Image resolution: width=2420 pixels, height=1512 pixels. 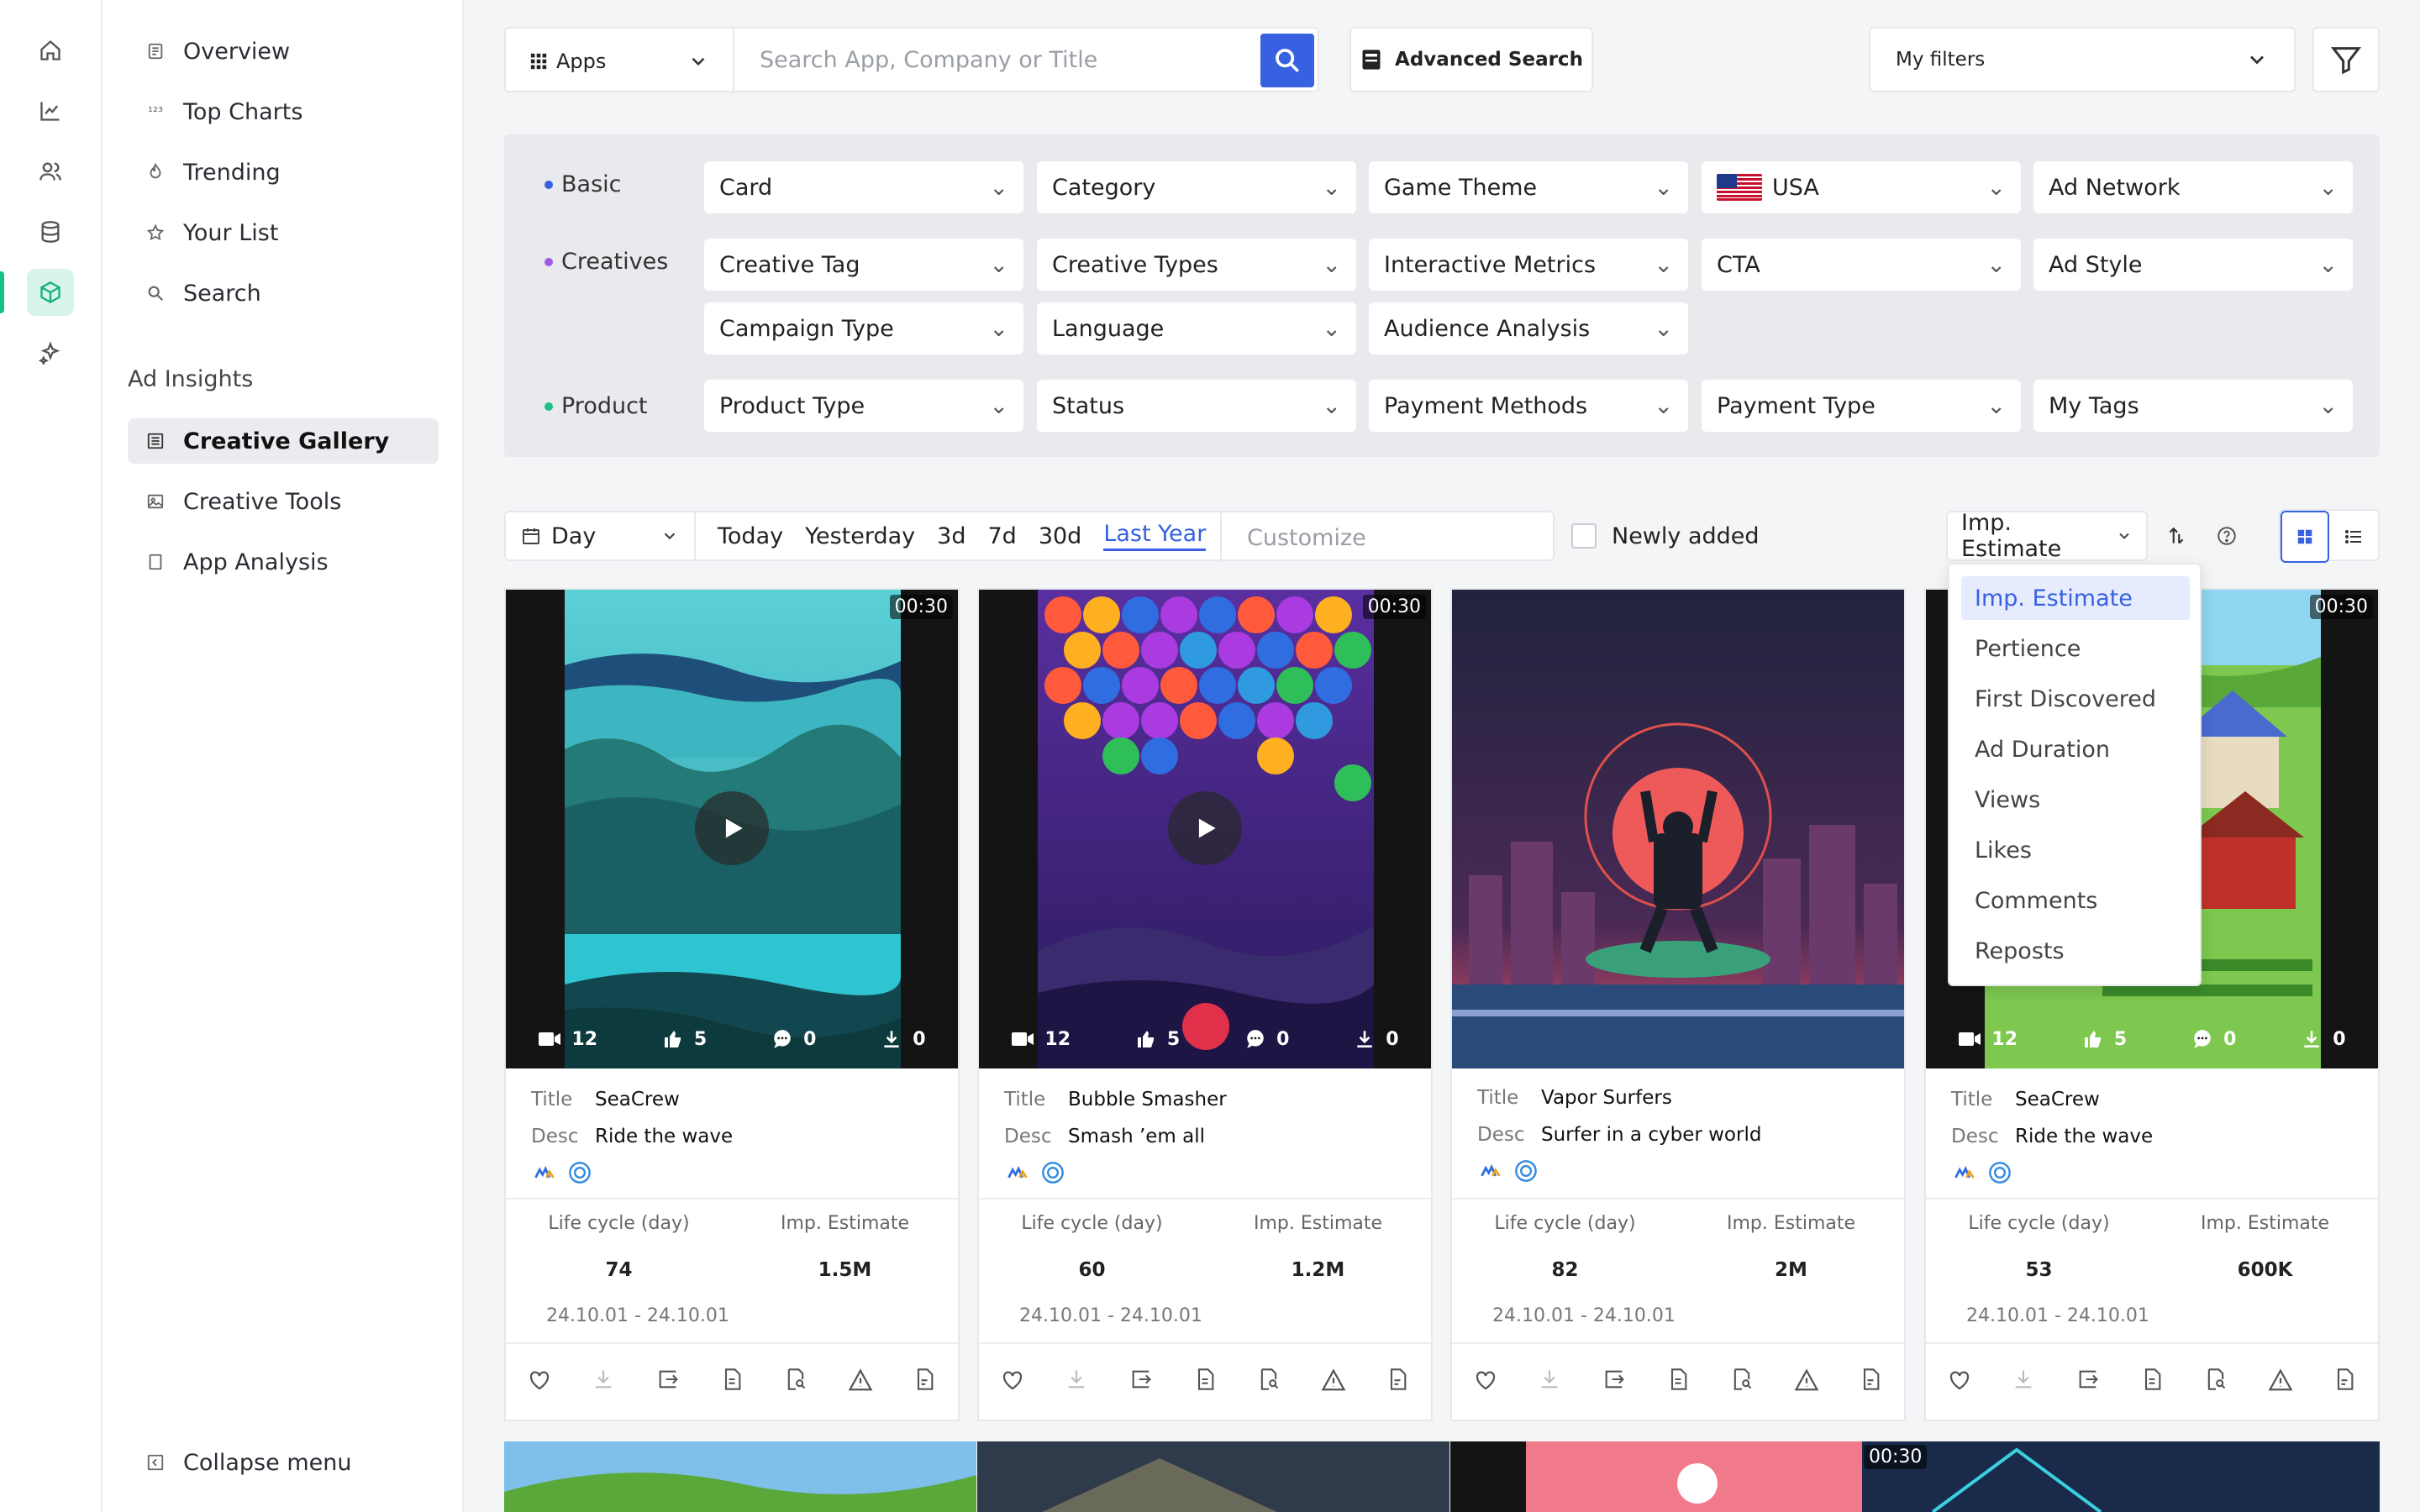 I want to click on country-filter: USA ⌄, so click(x=1862, y=187).